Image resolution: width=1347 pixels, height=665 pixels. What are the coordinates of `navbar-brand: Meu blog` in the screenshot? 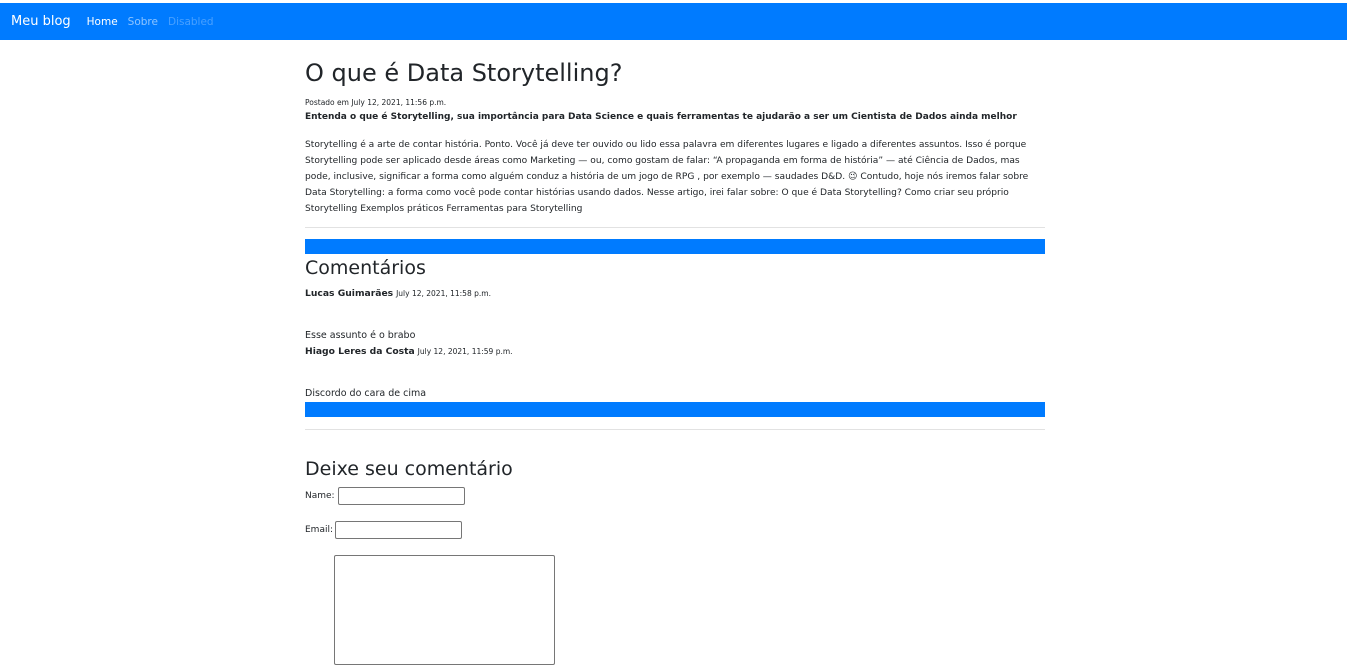 It's located at (41, 21).